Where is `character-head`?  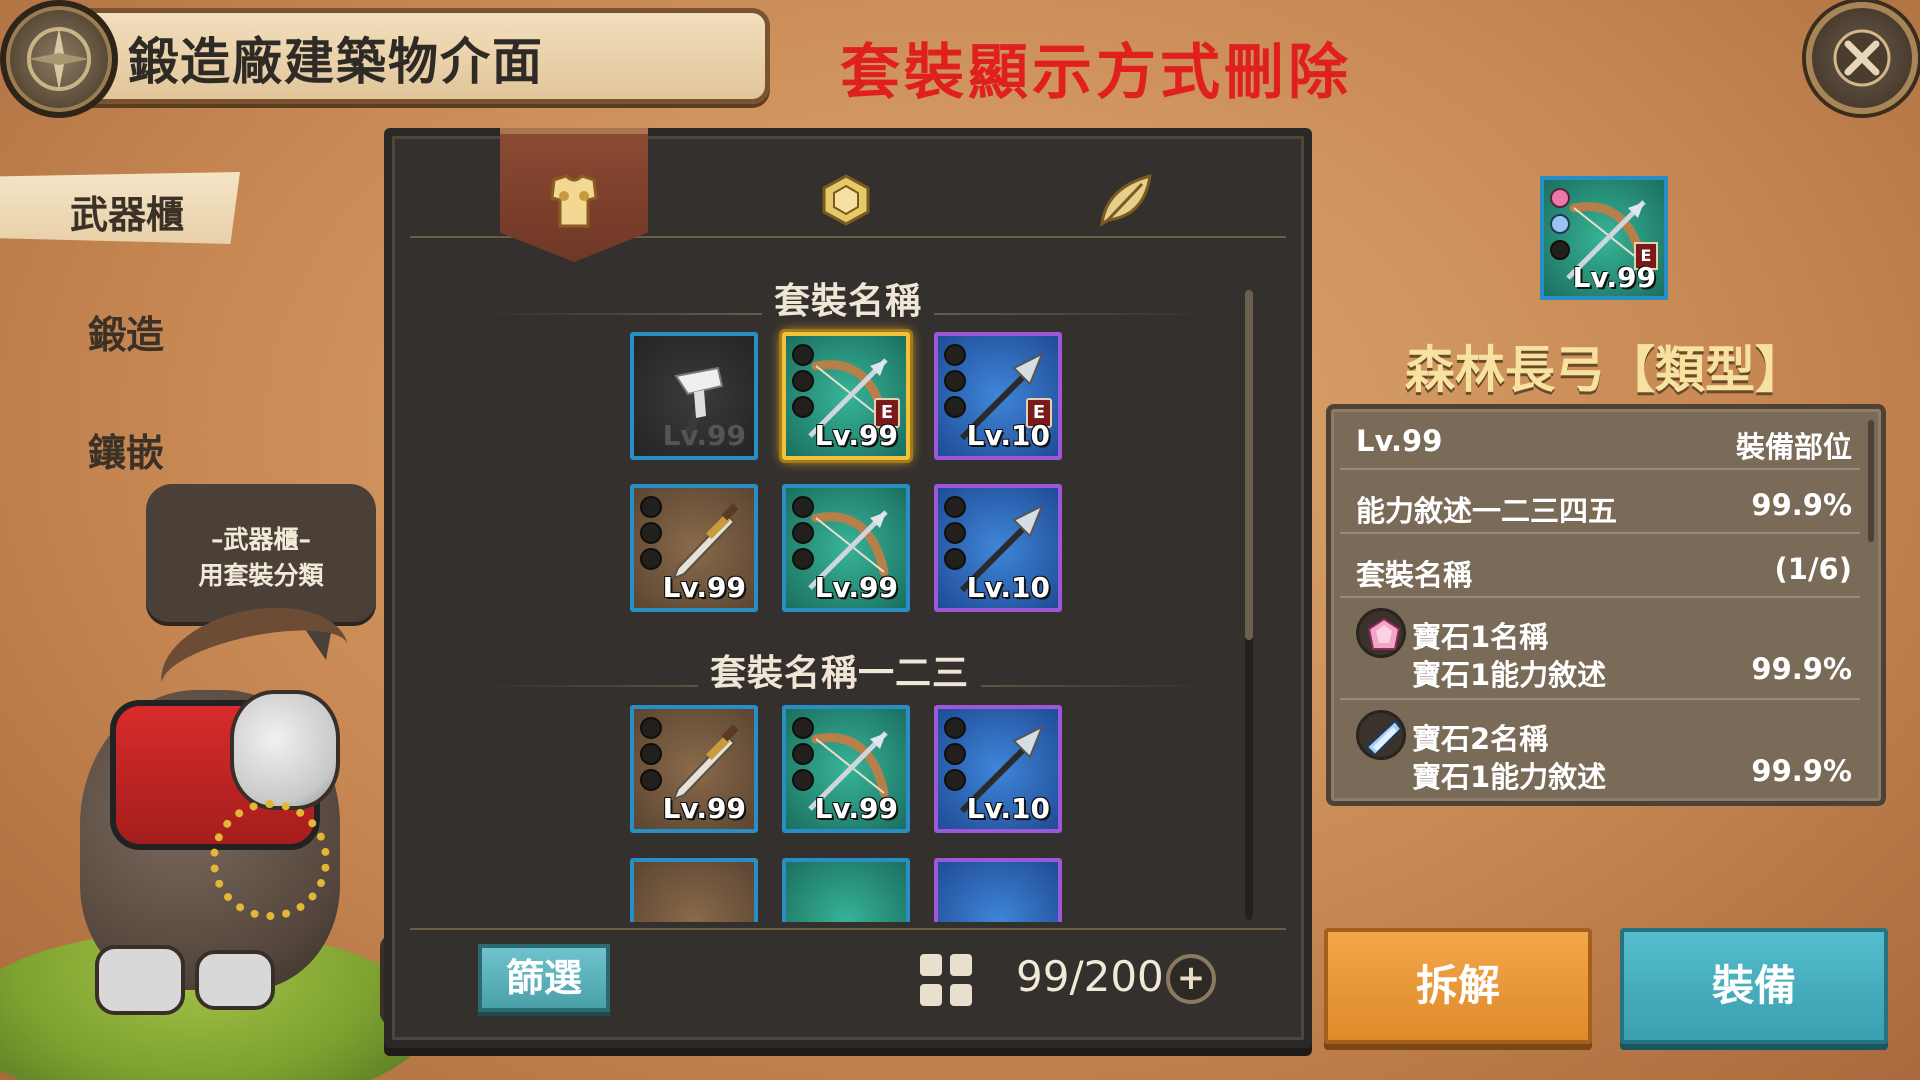
character-head is located at coordinates (285, 750).